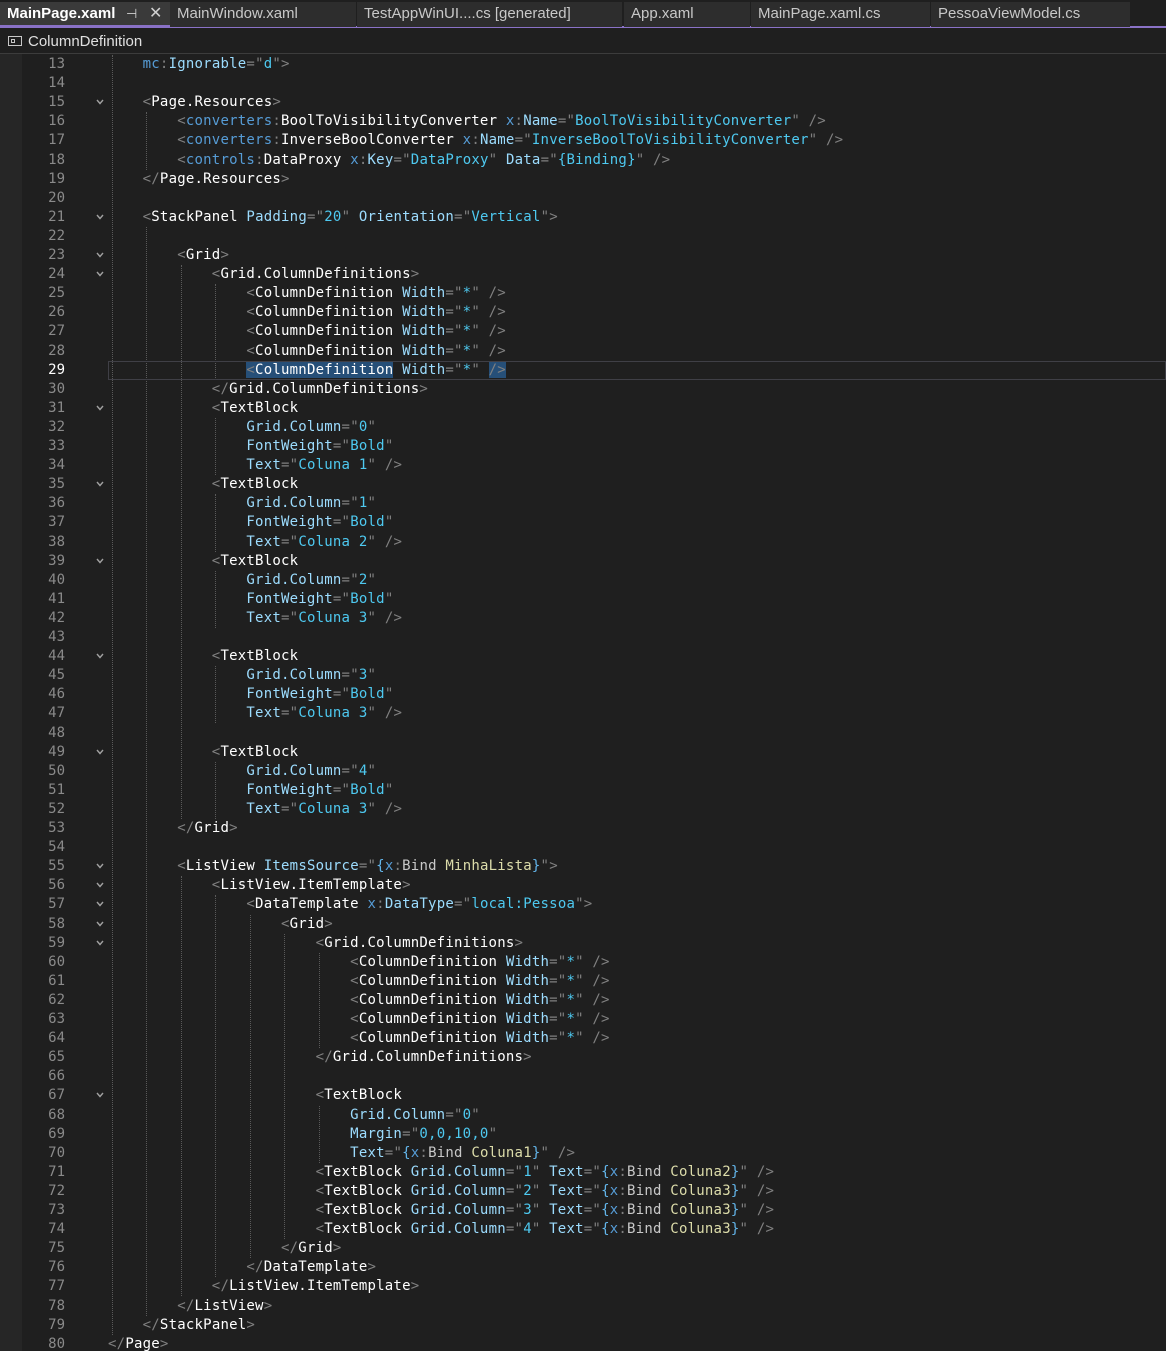 This screenshot has height=1351, width=1166. What do you see at coordinates (583, 733) in the screenshot?
I see `code-line: 48` at bounding box center [583, 733].